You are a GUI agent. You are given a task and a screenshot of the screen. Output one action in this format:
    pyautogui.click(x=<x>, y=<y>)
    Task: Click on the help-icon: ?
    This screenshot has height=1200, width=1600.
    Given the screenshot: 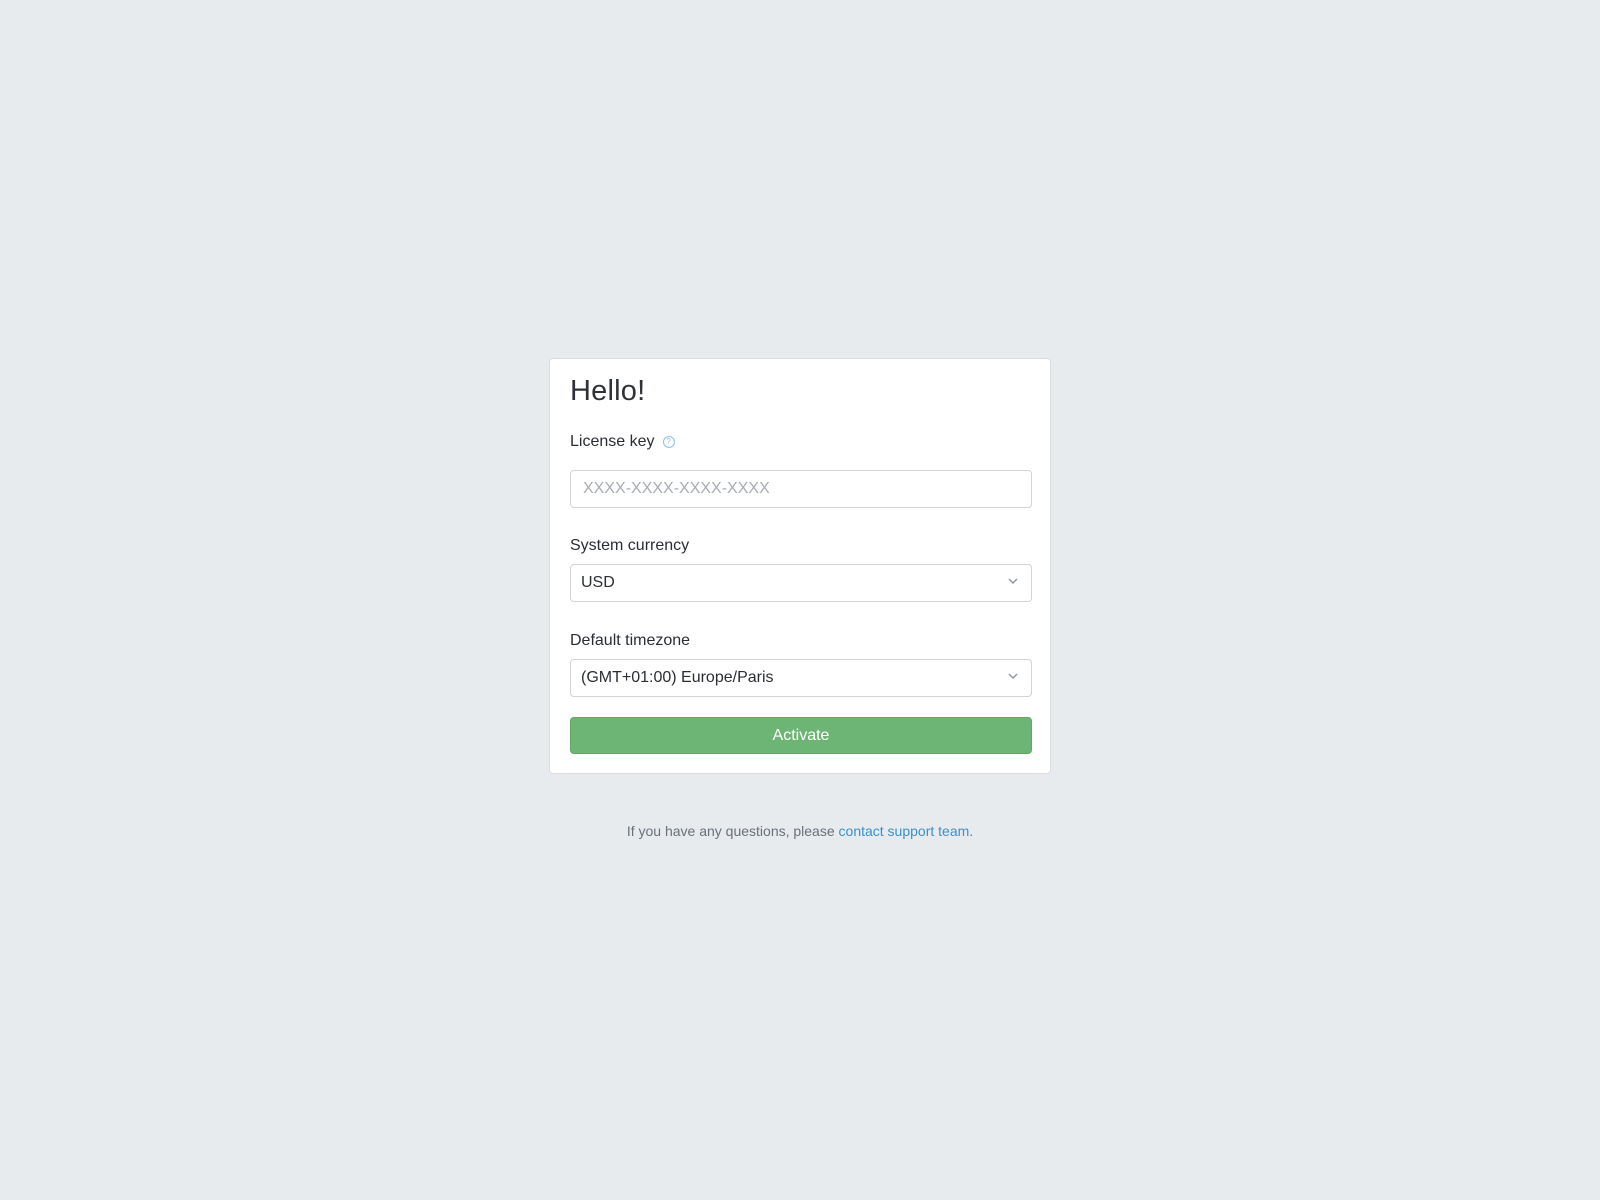 What is the action you would take?
    pyautogui.click(x=668, y=442)
    